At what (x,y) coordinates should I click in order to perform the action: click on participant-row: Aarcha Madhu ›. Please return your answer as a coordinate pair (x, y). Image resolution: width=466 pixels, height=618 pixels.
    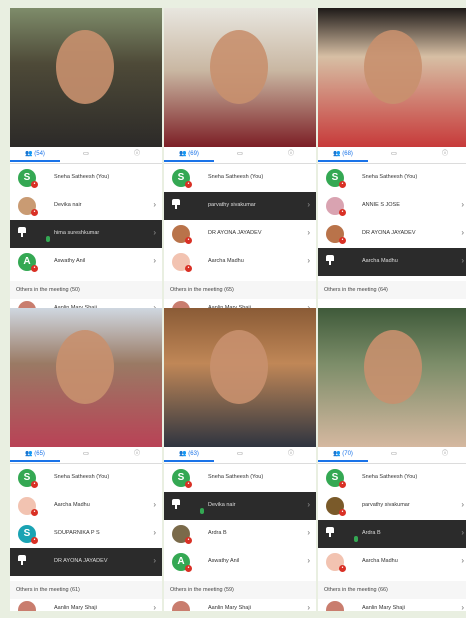
    Looking at the image, I should click on (392, 262).